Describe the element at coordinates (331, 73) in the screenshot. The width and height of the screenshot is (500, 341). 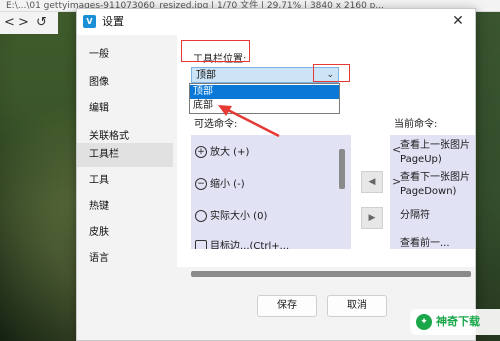
I see `annotation-box-dropdown` at that location.